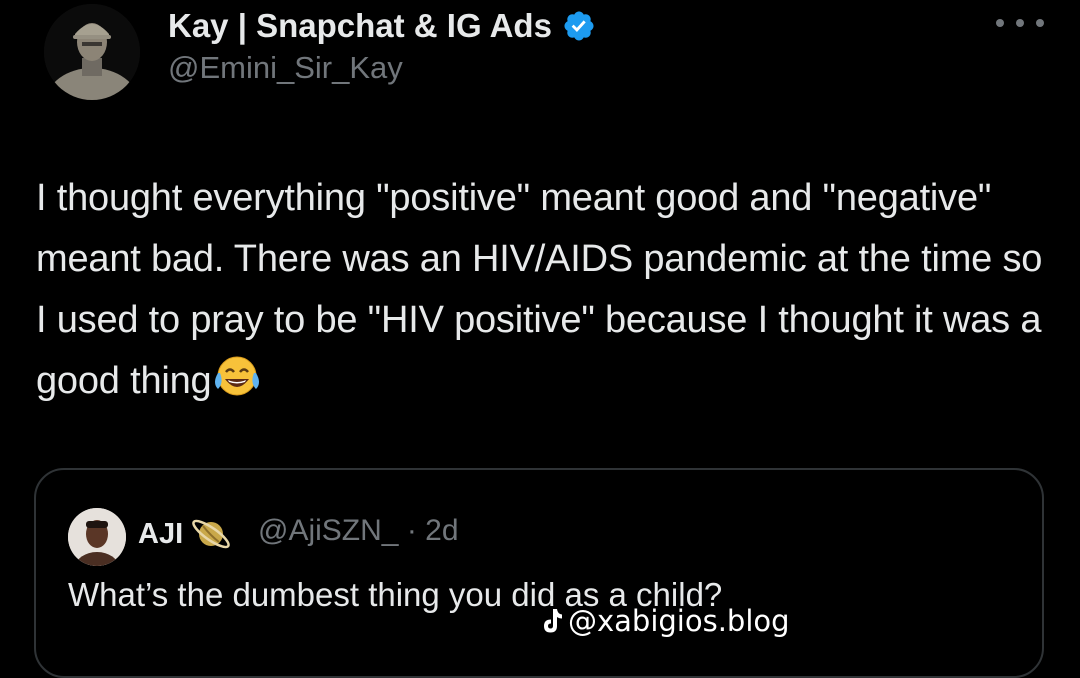  I want to click on watermark-text: @xabigios.blog, so click(679, 621).